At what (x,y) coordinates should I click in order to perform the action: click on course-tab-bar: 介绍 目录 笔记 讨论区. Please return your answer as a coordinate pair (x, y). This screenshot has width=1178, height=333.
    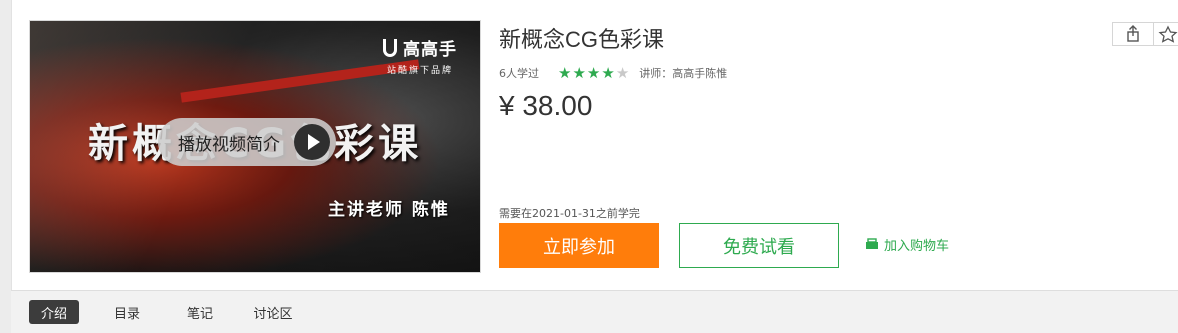
    Looking at the image, I should click on (594, 311).